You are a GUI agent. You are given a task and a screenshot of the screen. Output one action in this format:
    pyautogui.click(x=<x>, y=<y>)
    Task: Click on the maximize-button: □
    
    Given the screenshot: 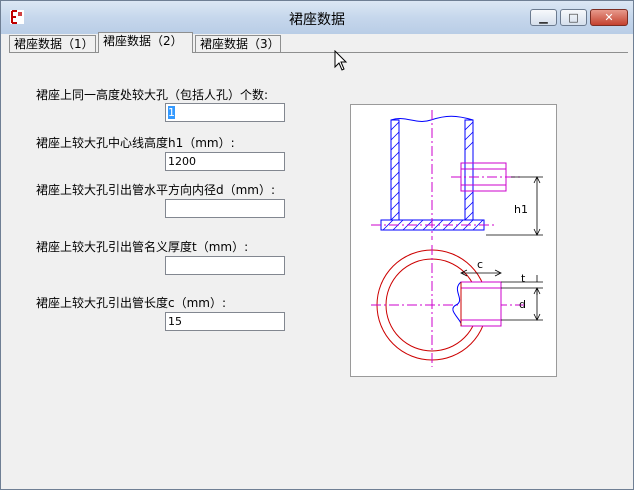 What is the action you would take?
    pyautogui.click(x=573, y=17)
    